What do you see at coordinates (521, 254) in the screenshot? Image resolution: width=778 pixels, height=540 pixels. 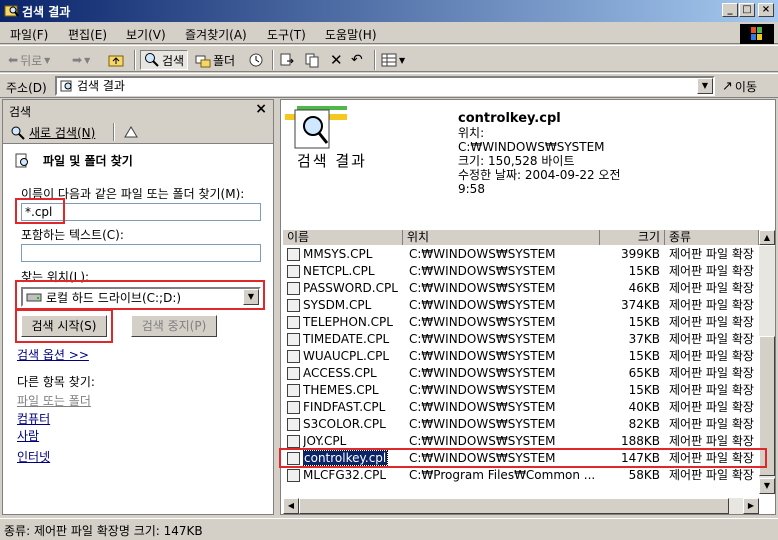 I see `table-row: MMSYS.CPL C:₩WINDOWS₩SYSTEM 399KB 제어판 파일 확장` at bounding box center [521, 254].